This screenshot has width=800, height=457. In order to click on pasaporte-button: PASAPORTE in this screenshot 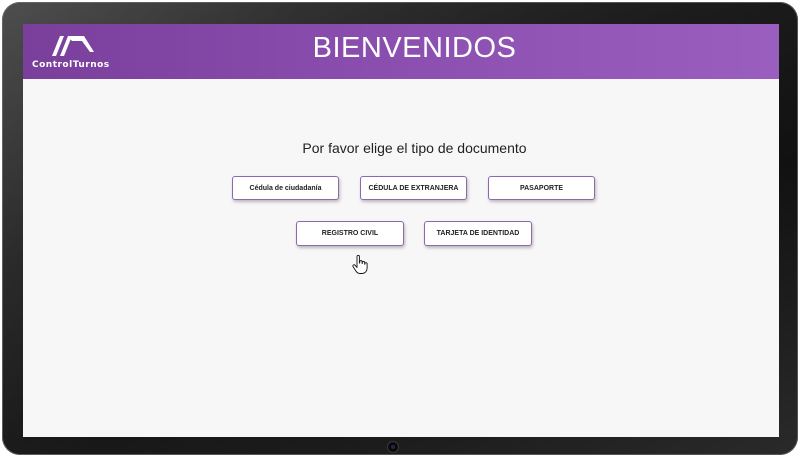, I will do `click(541, 188)`.